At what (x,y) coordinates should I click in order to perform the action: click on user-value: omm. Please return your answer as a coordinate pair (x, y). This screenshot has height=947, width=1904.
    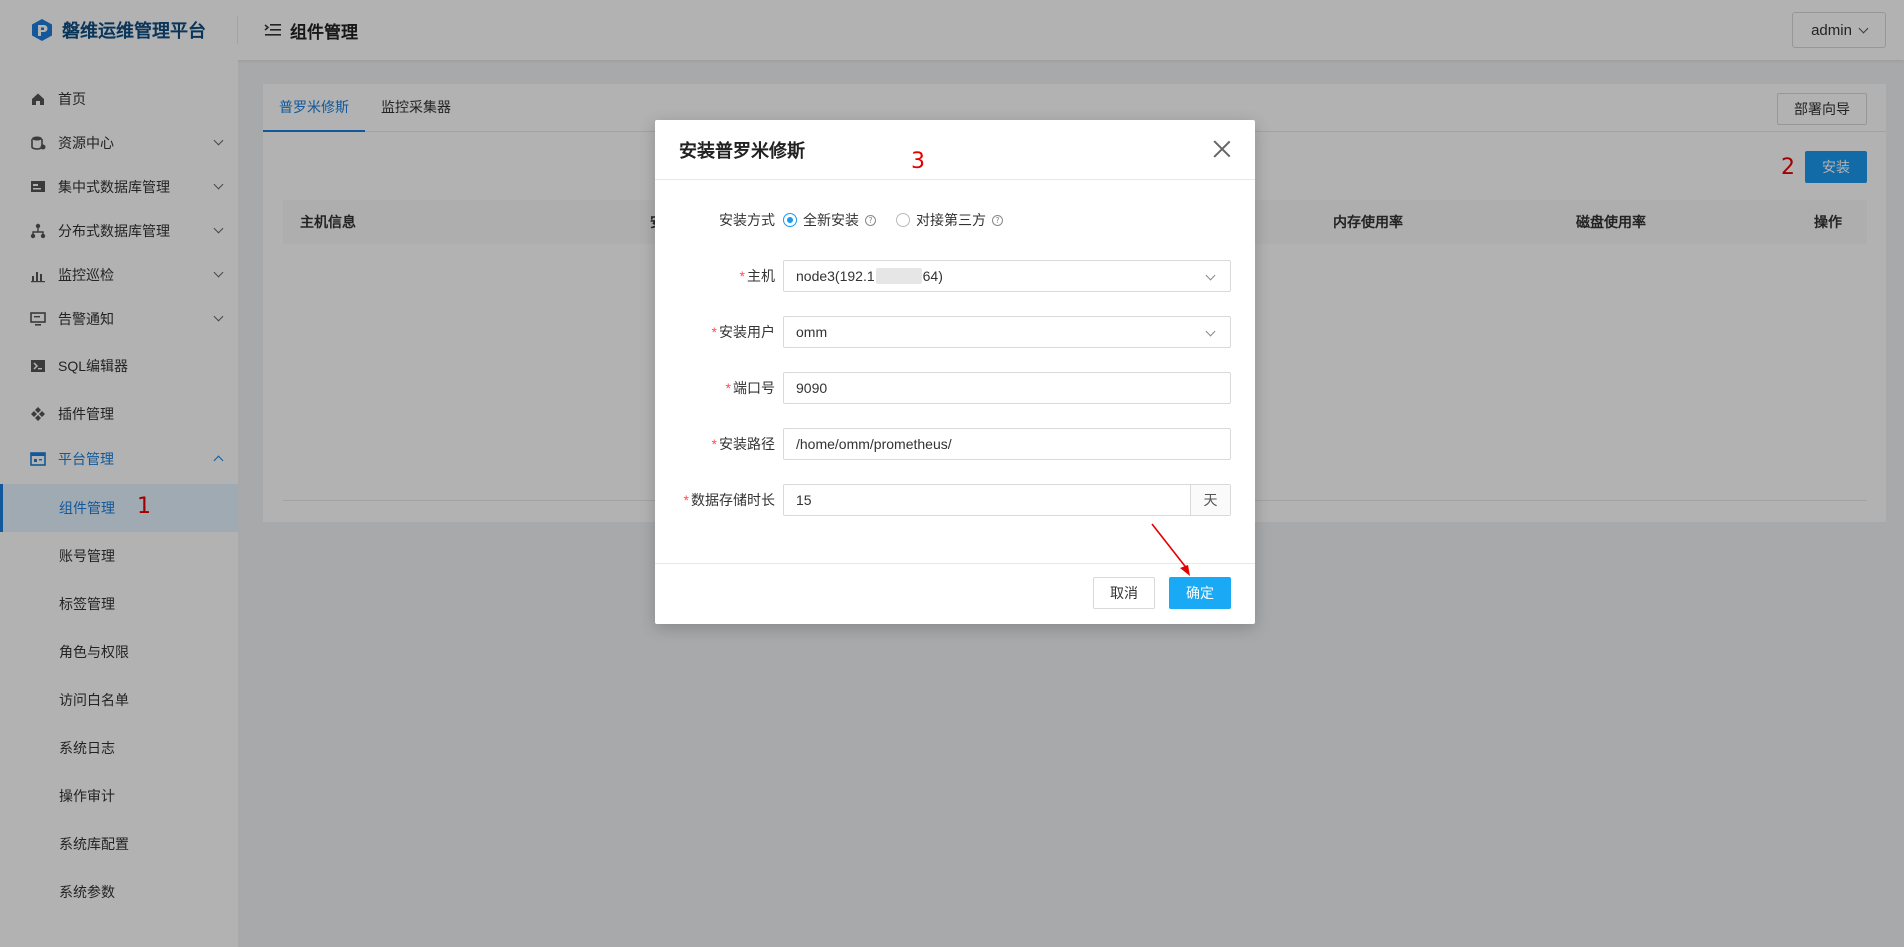
    Looking at the image, I should click on (812, 332).